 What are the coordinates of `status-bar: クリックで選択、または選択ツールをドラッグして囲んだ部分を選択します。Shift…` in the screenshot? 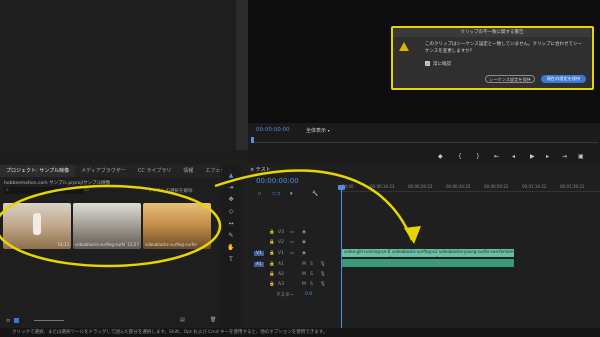 It's located at (300, 332).